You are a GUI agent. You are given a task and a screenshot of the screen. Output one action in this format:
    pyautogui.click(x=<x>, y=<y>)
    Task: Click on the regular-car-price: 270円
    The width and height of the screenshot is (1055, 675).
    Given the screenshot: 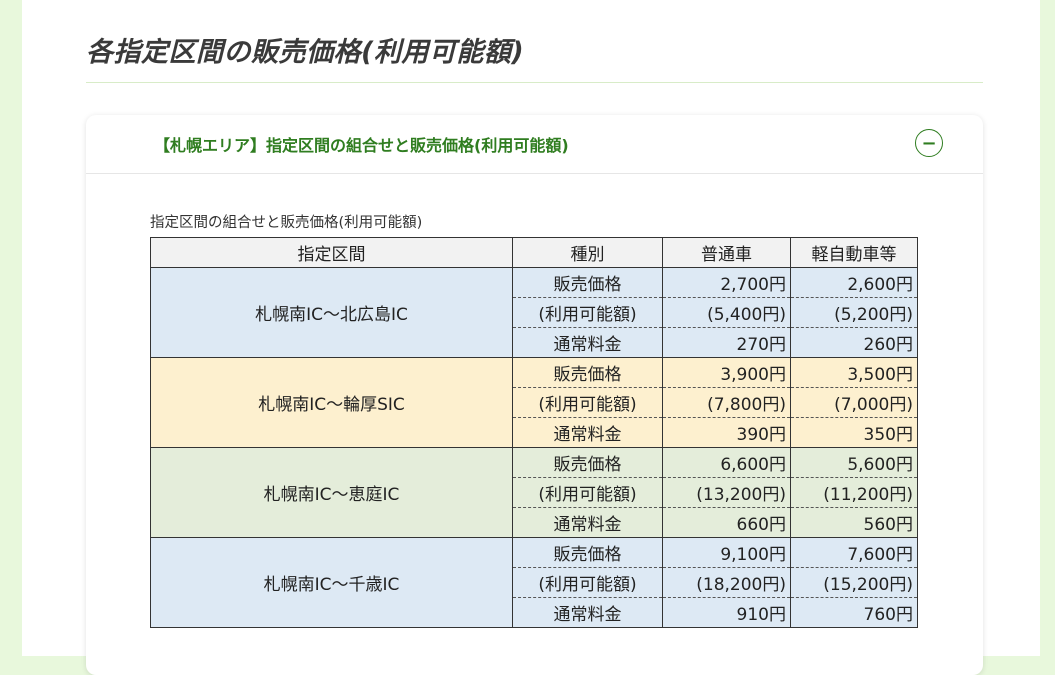 What is the action you would take?
    pyautogui.click(x=726, y=342)
    